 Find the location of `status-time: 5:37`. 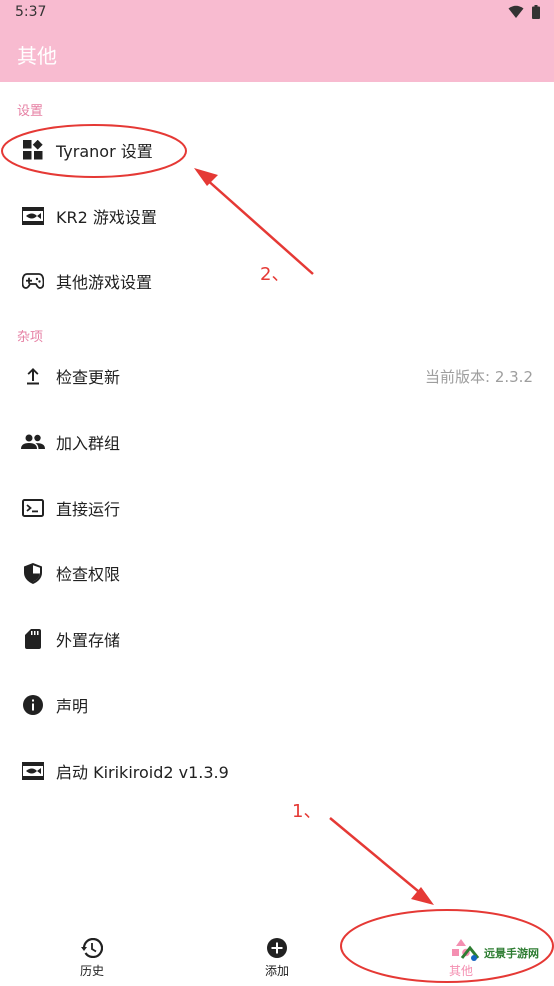

status-time: 5:37 is located at coordinates (31, 12).